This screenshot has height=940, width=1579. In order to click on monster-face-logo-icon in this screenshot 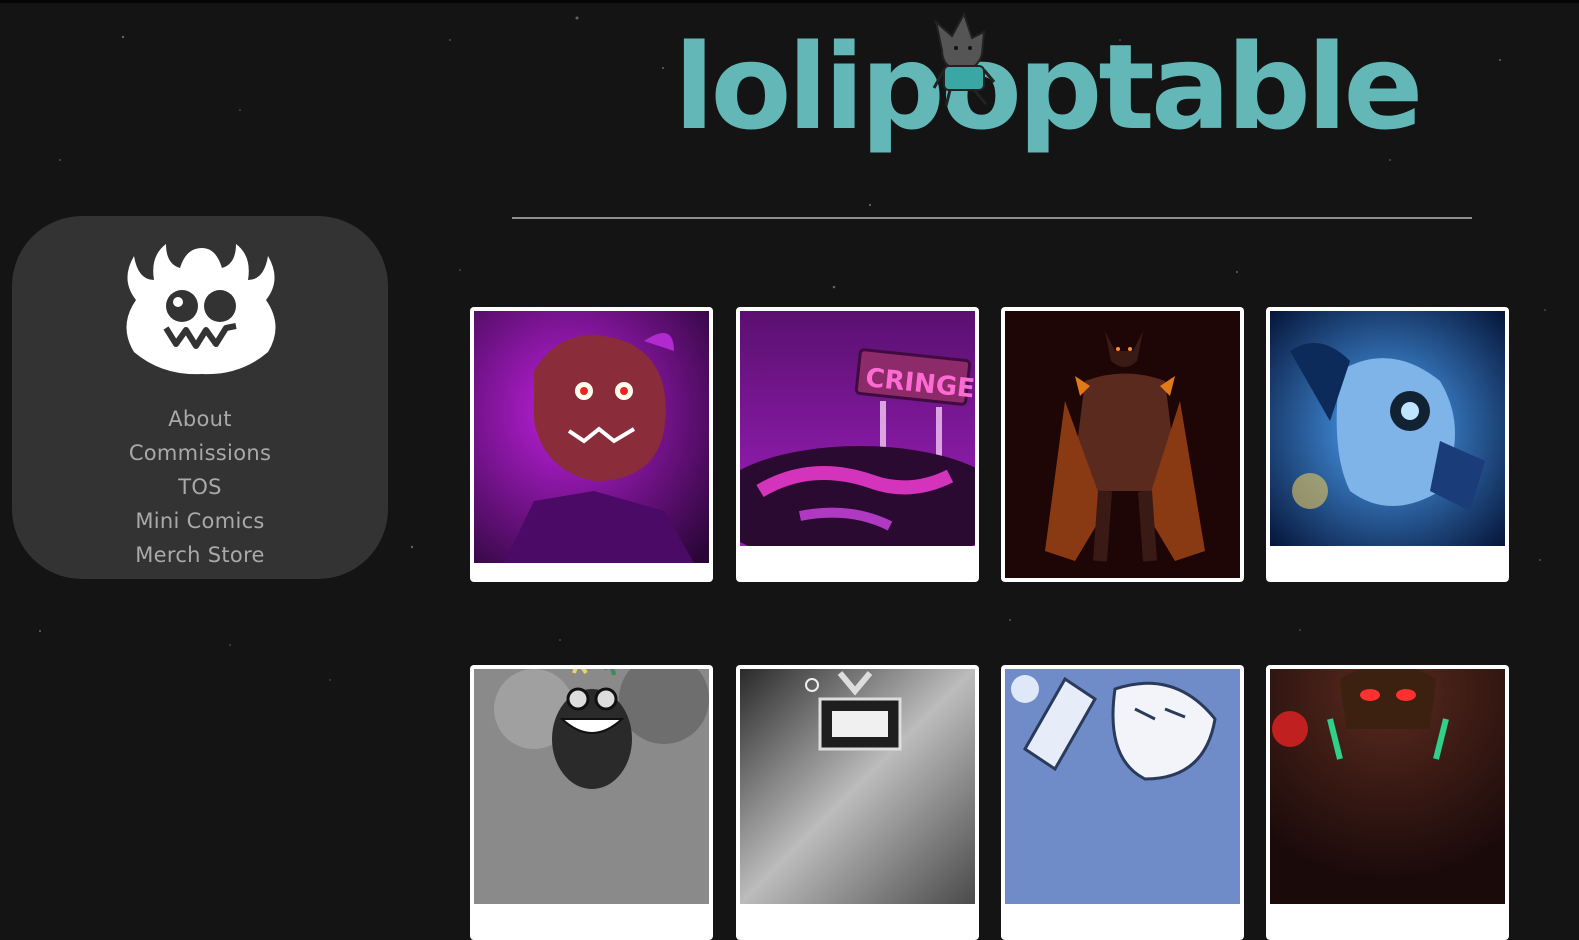, I will do `click(201, 302)`.